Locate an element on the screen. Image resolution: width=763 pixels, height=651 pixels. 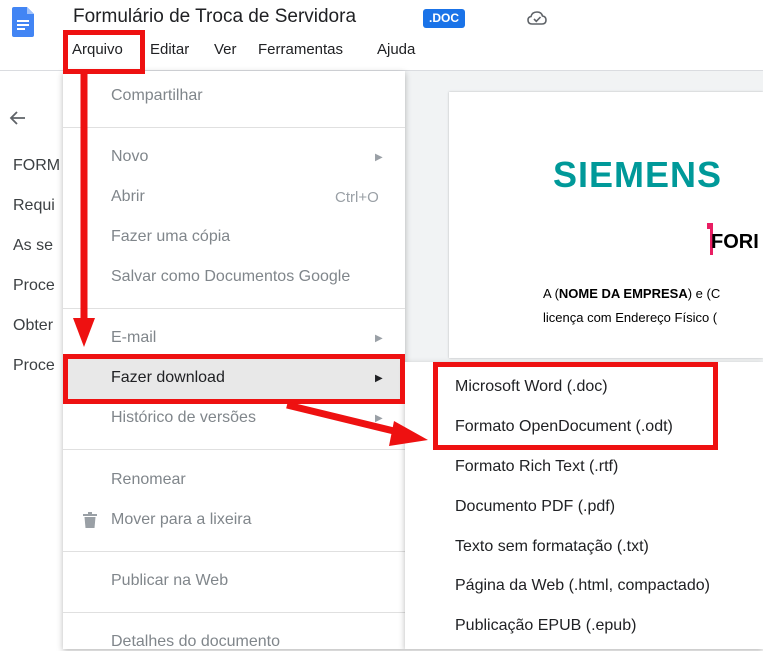
download-option-txt: Texto sem formatação (.txt) is located at coordinates (552, 547).